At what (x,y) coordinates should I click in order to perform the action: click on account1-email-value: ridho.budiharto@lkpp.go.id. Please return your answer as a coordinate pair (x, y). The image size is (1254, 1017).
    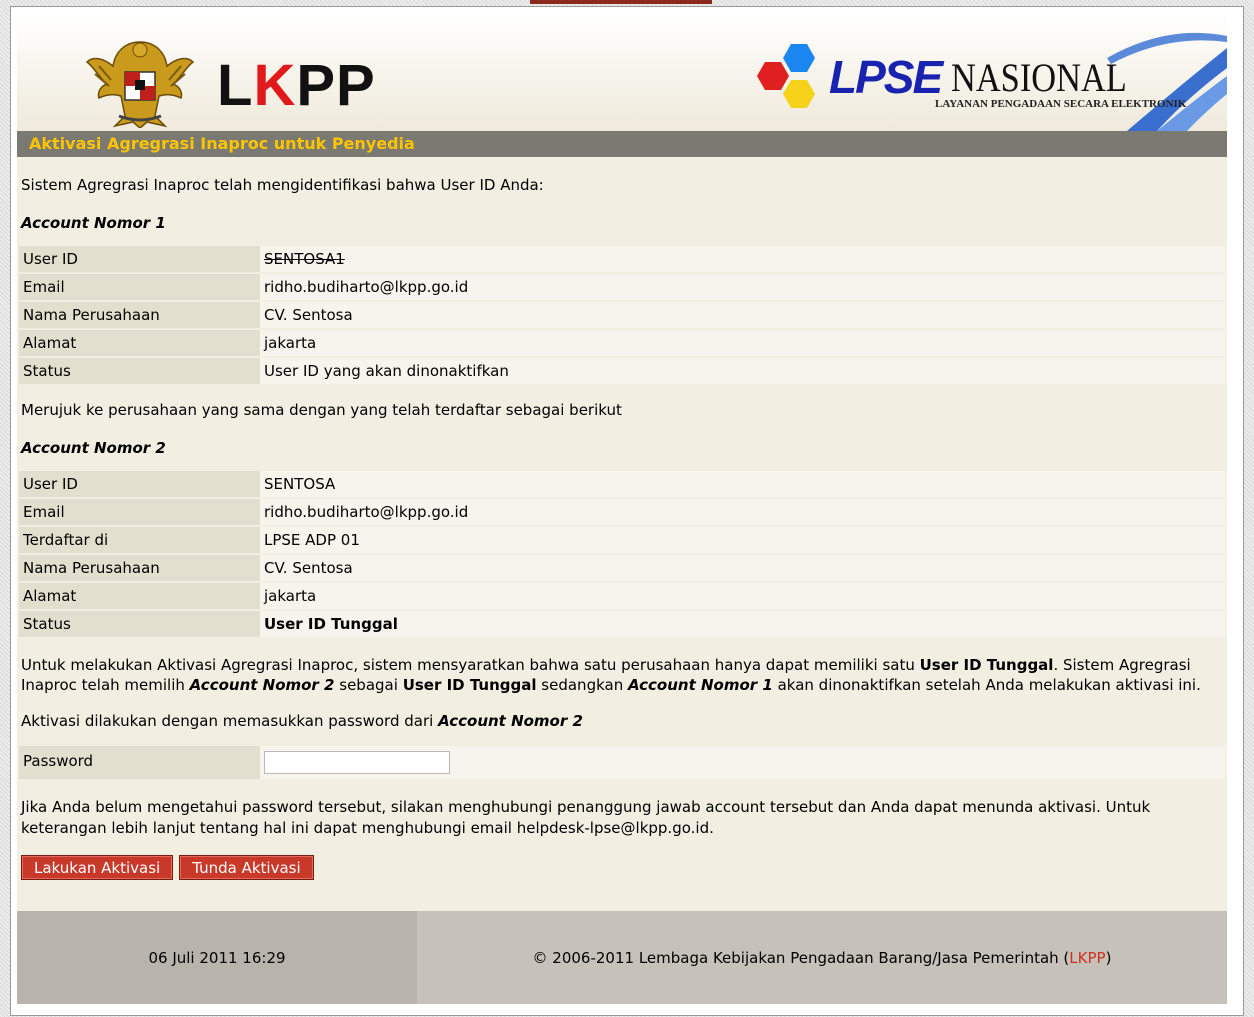
    Looking at the image, I should click on (742, 287).